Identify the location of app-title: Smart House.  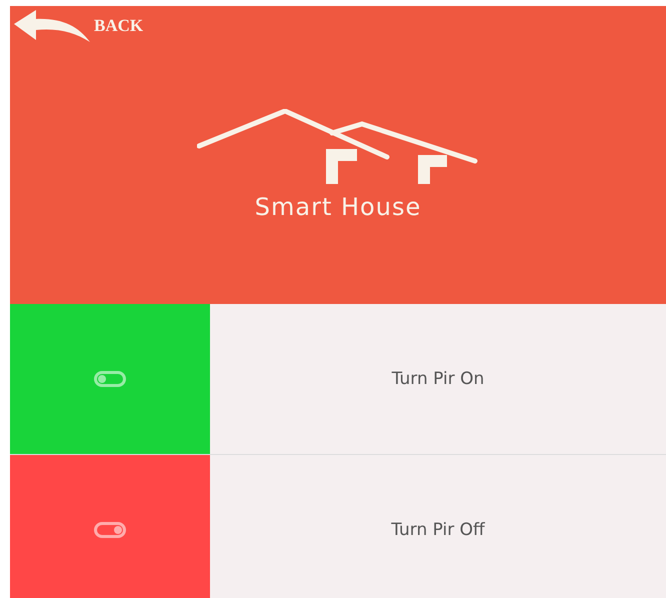
(338, 207).